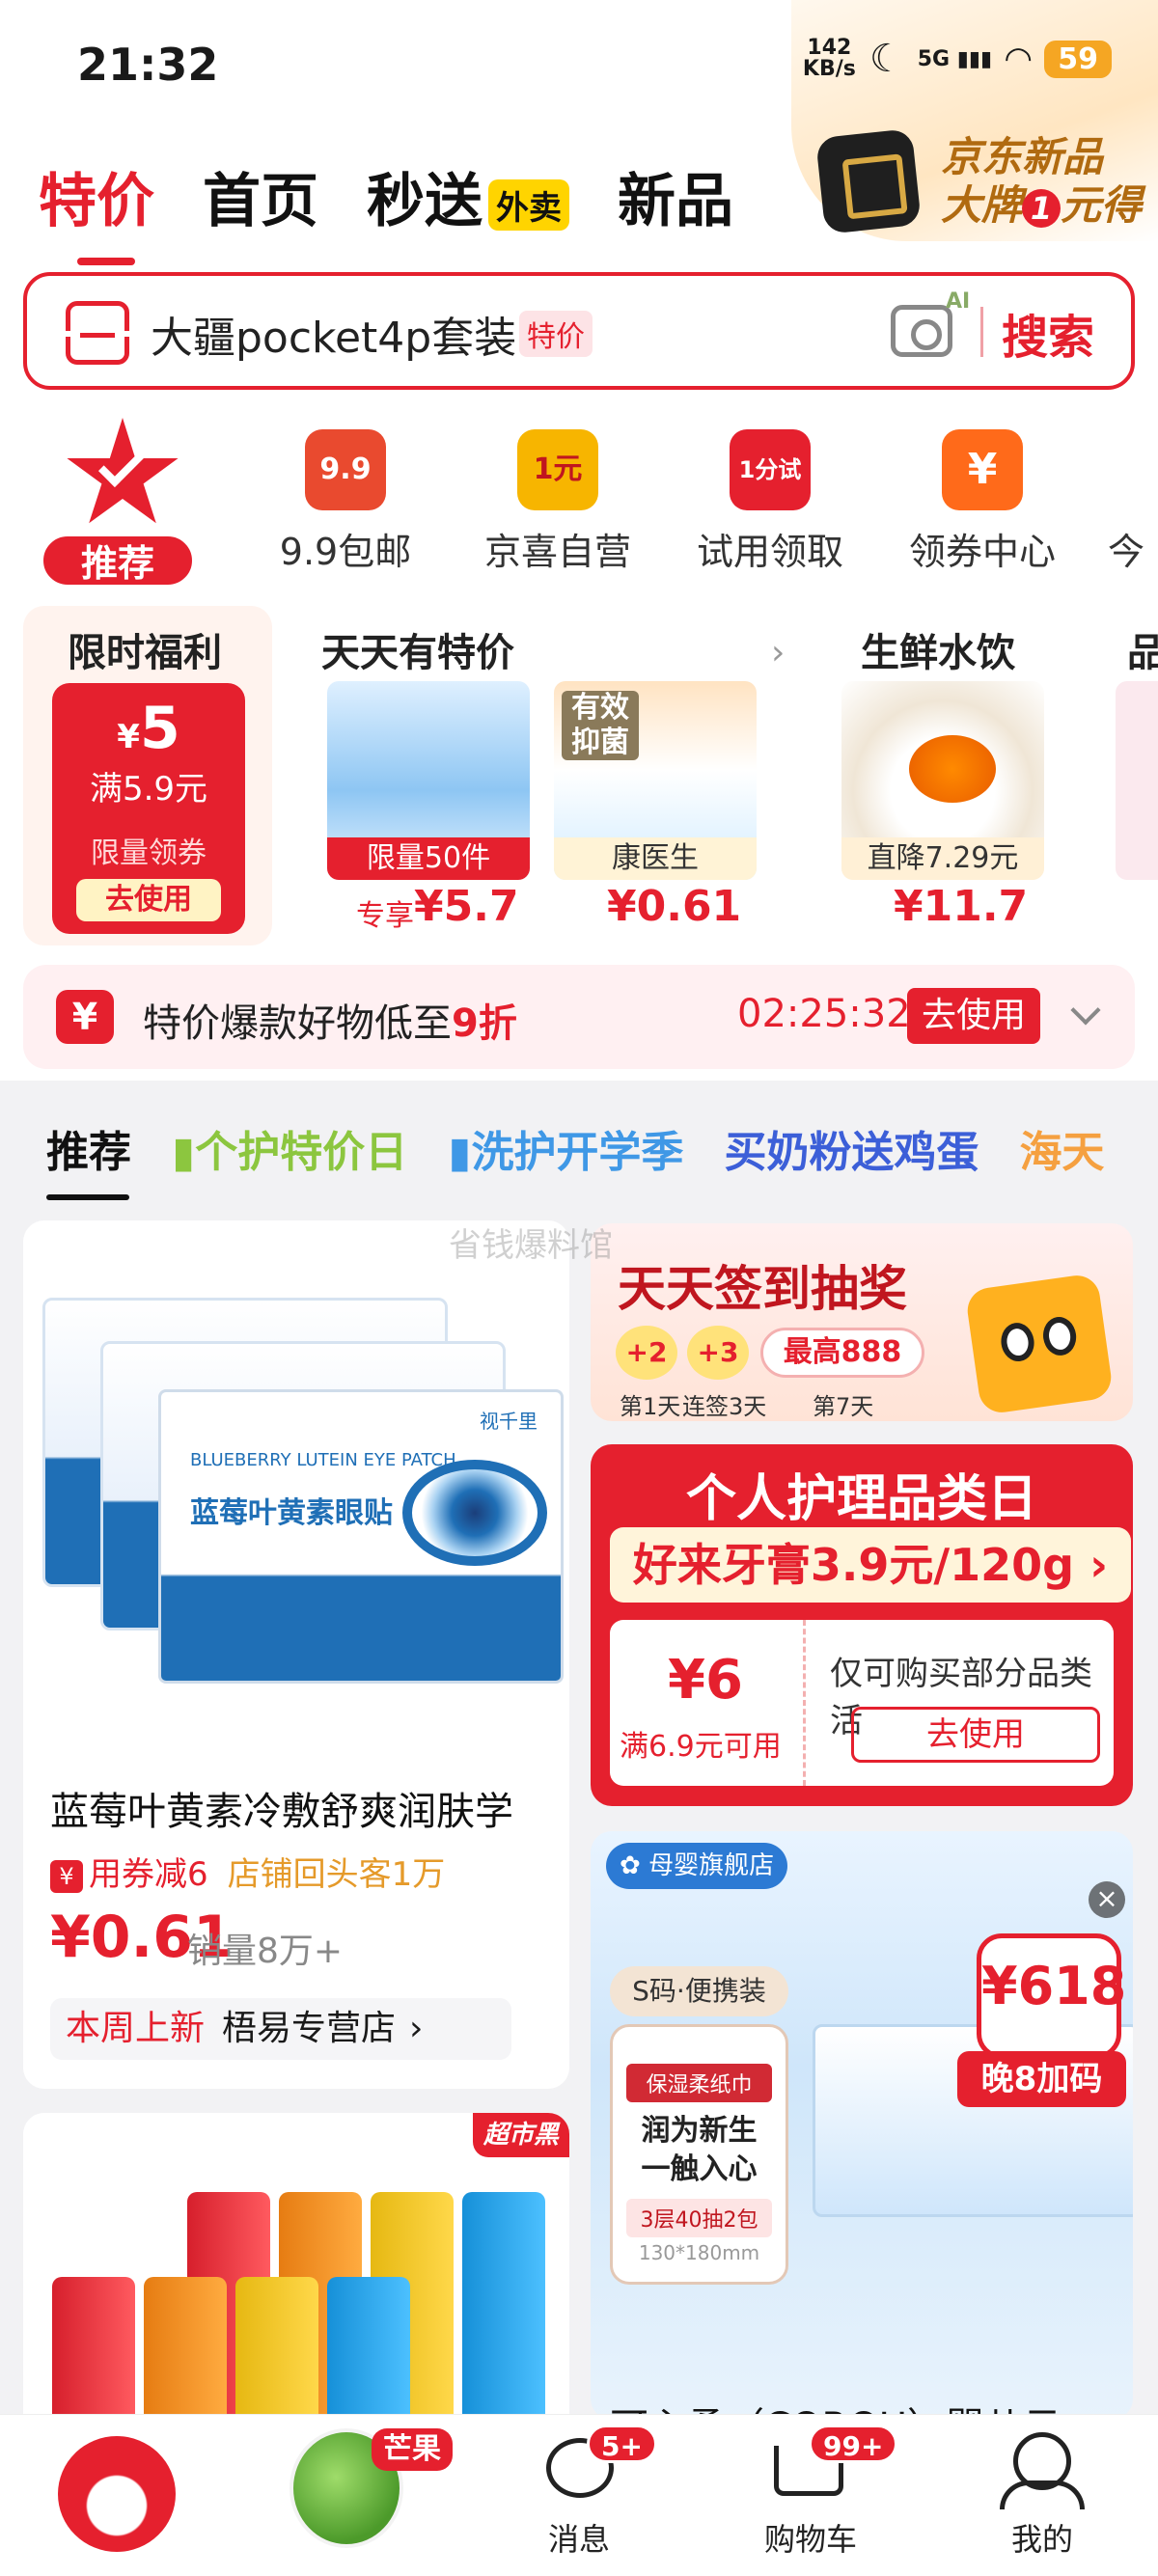  What do you see at coordinates (705, 1681) in the screenshot?
I see `coupon-amount: ¥6` at bounding box center [705, 1681].